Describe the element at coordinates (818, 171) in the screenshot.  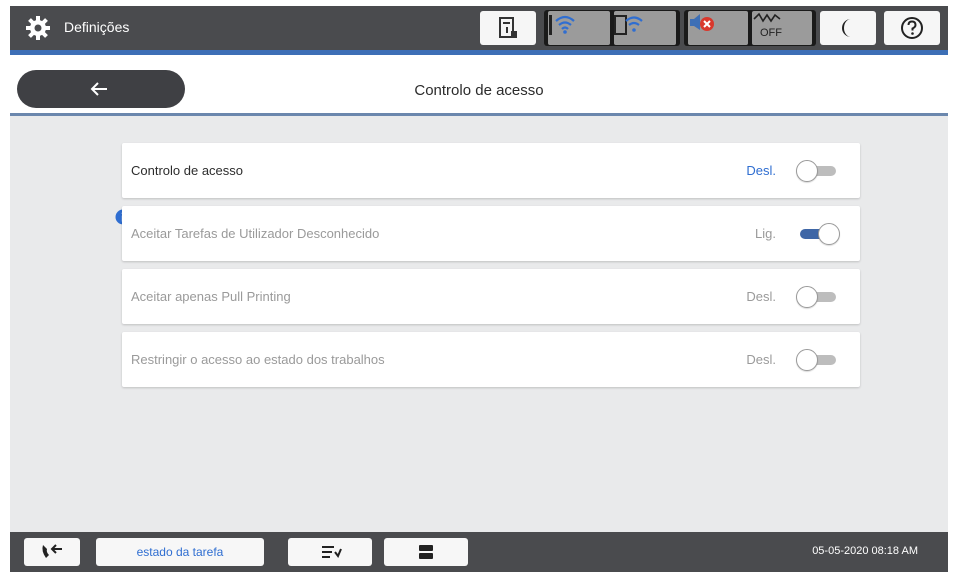
I see `access-control-toggle` at that location.